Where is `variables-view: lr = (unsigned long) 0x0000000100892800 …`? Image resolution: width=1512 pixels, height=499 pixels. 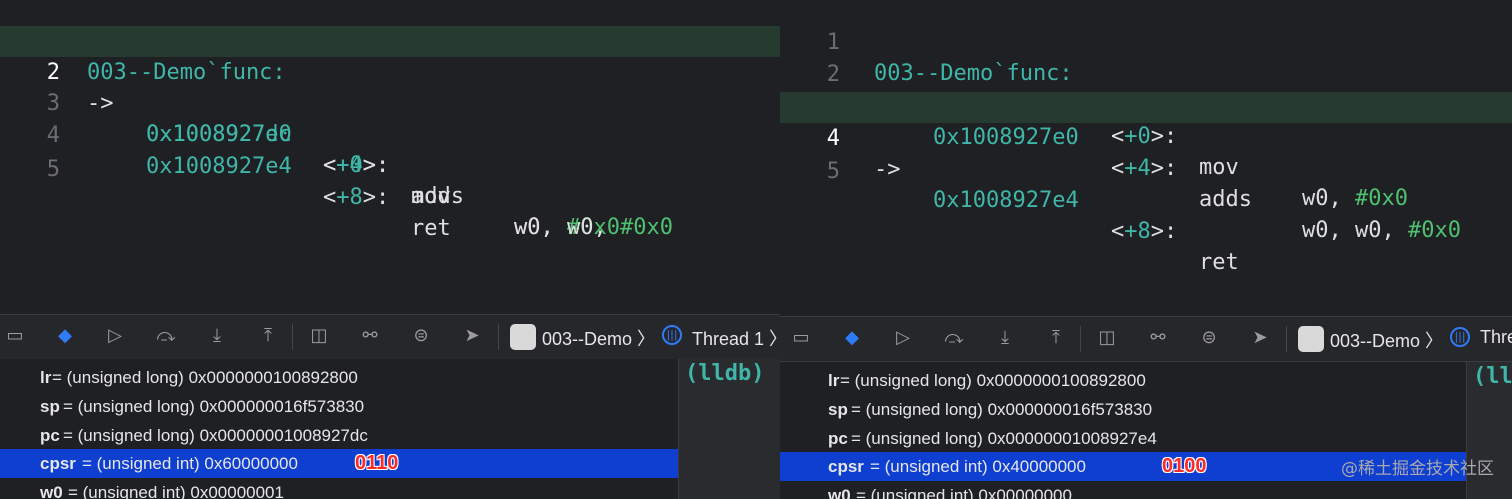 variables-view: lr = (unsigned long) 0x0000000100892800 … is located at coordinates (339, 429).